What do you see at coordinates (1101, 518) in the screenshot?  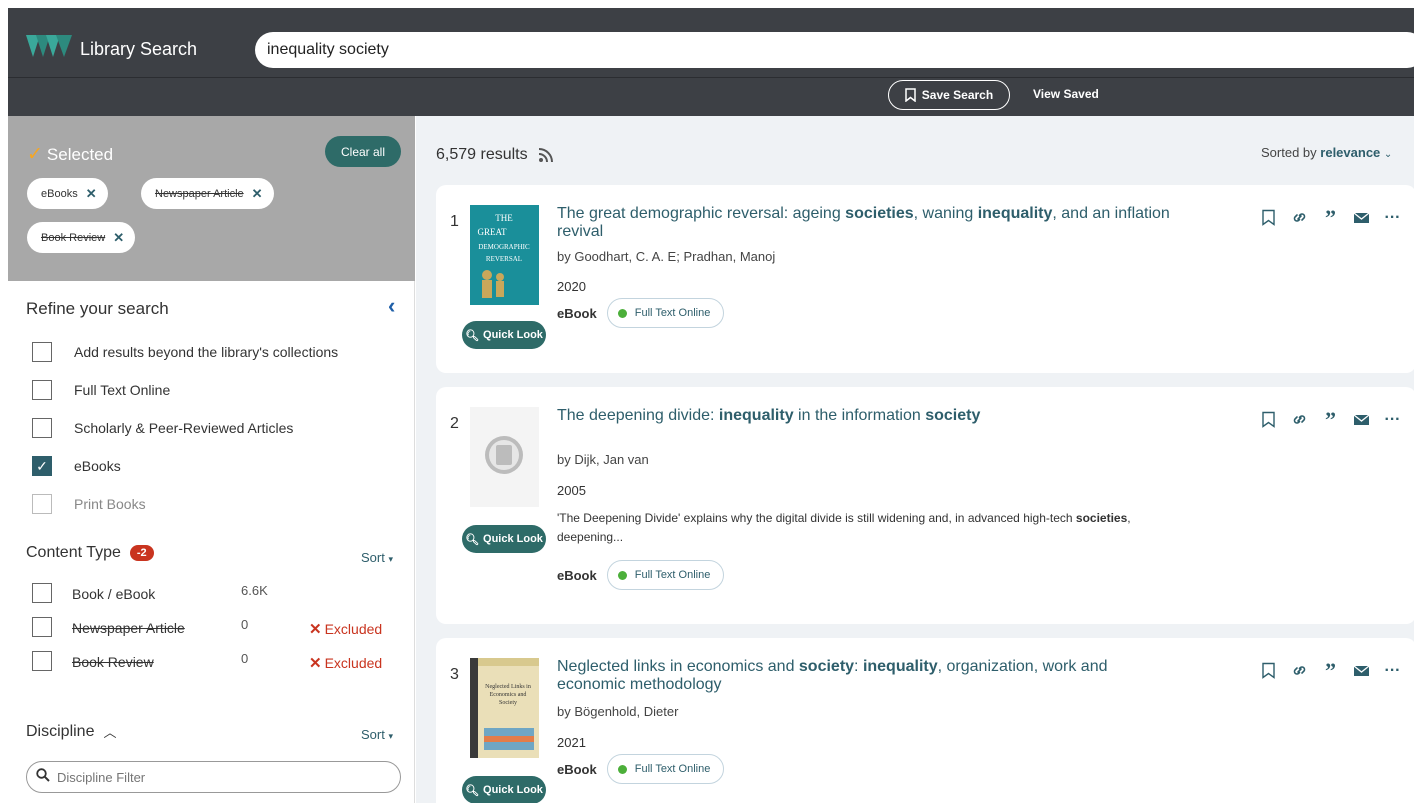 I see `snippet-highlight: societies` at bounding box center [1101, 518].